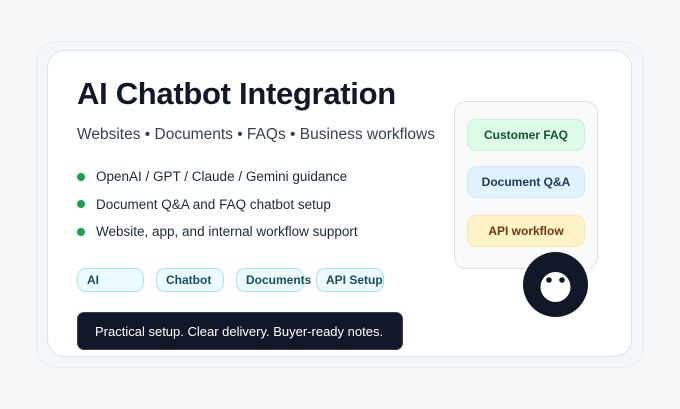 Image resolution: width=680 pixels, height=409 pixels. I want to click on chatbot-avatar, so click(555, 284).